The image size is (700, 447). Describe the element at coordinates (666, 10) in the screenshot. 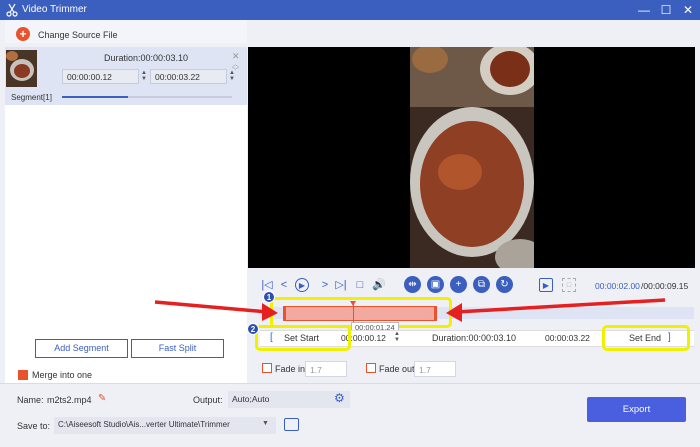

I see `maximize-button: ☐` at that location.